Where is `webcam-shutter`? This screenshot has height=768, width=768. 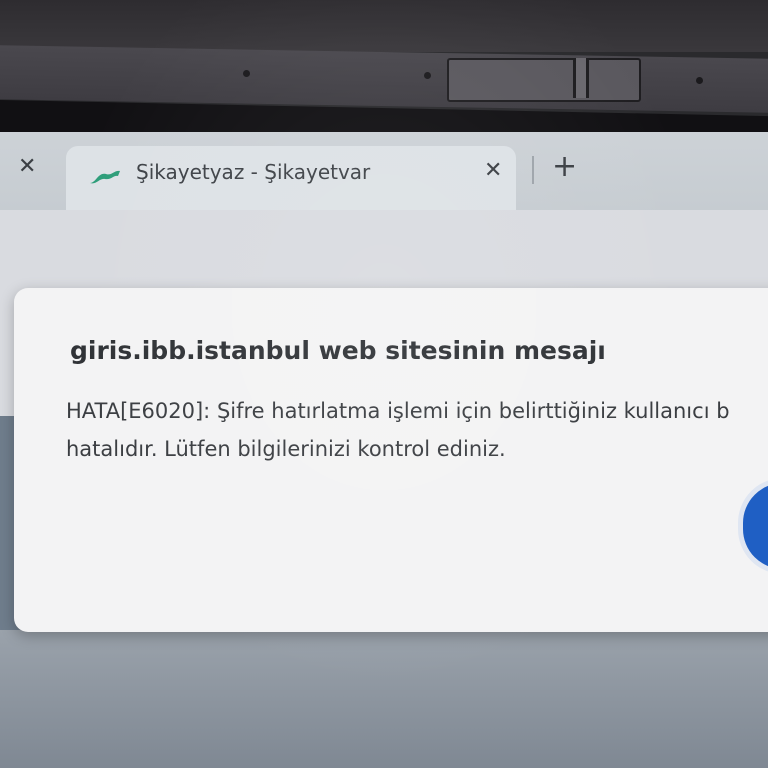 webcam-shutter is located at coordinates (544, 80).